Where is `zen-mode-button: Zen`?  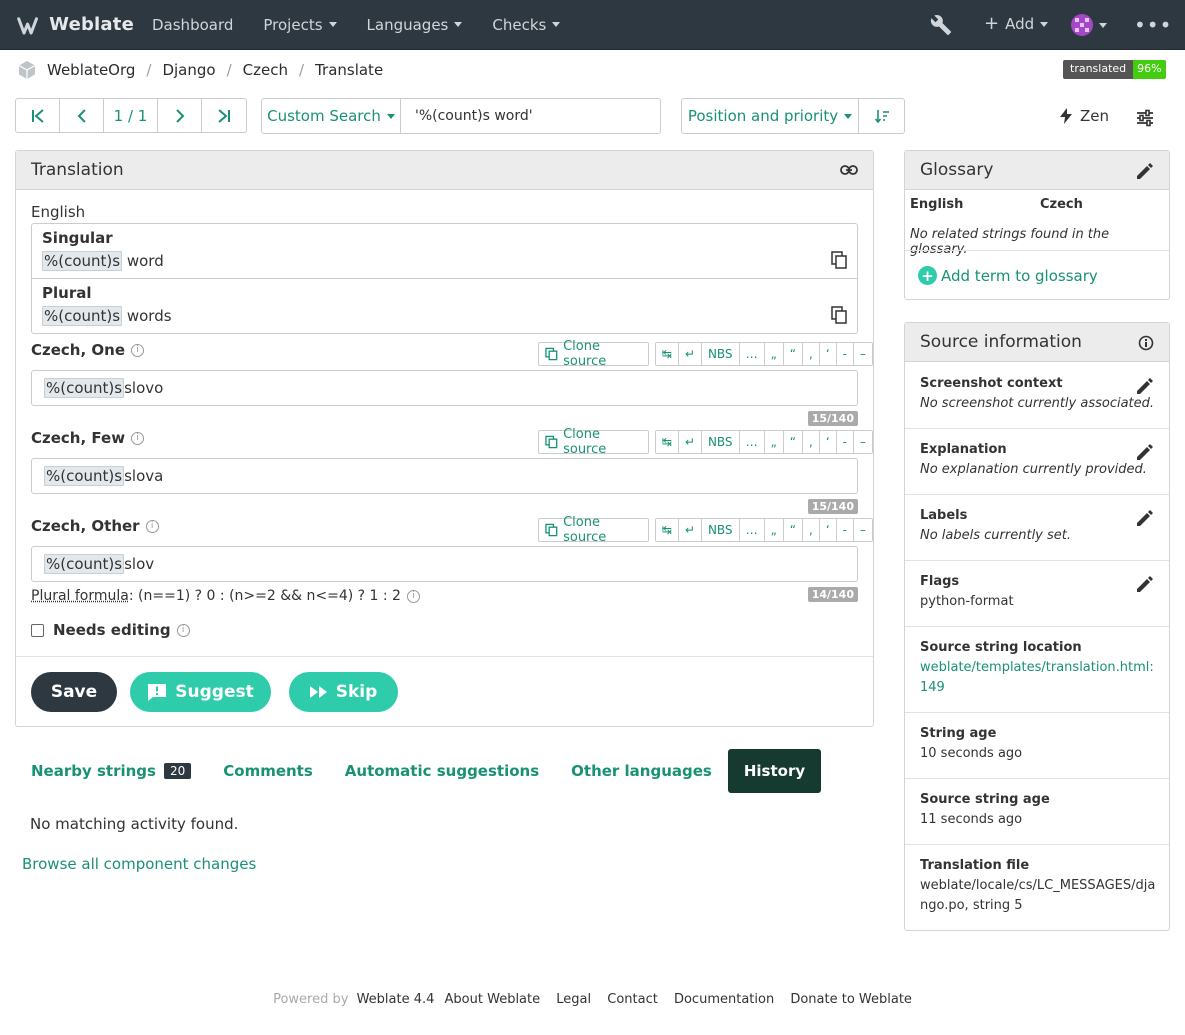 zen-mode-button: Zen is located at coordinates (1084, 116).